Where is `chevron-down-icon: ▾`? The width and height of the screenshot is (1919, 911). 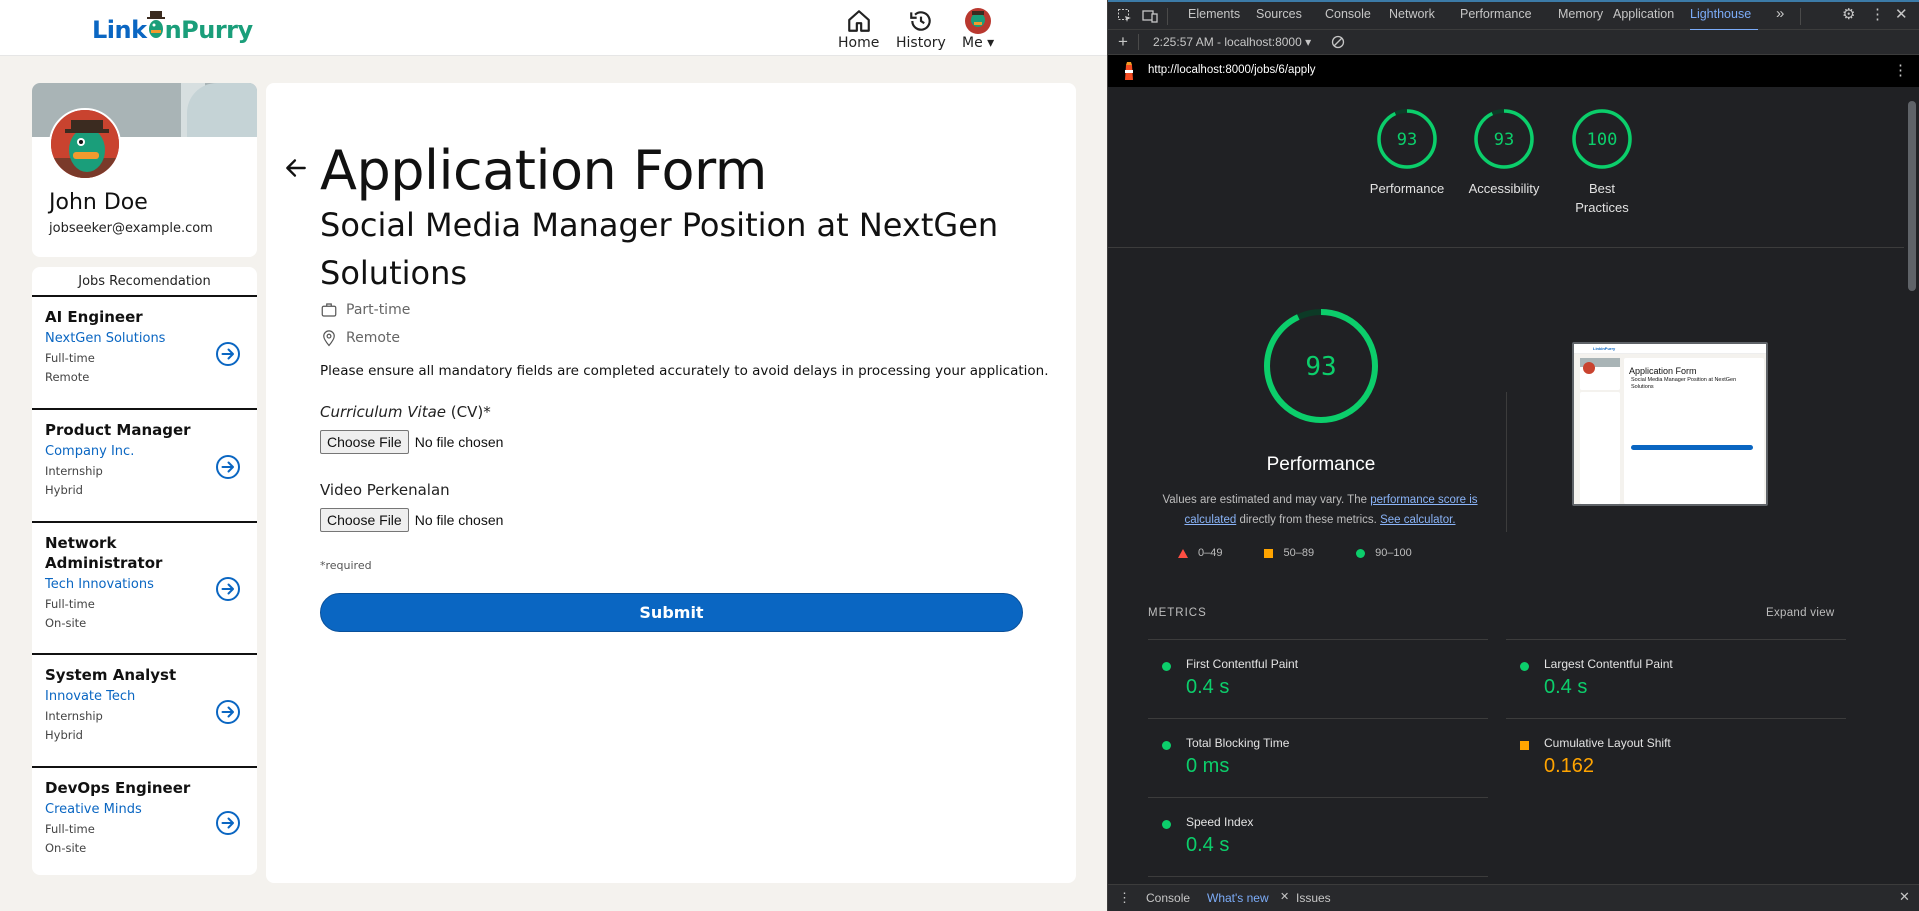
chevron-down-icon: ▾ is located at coordinates (991, 43).